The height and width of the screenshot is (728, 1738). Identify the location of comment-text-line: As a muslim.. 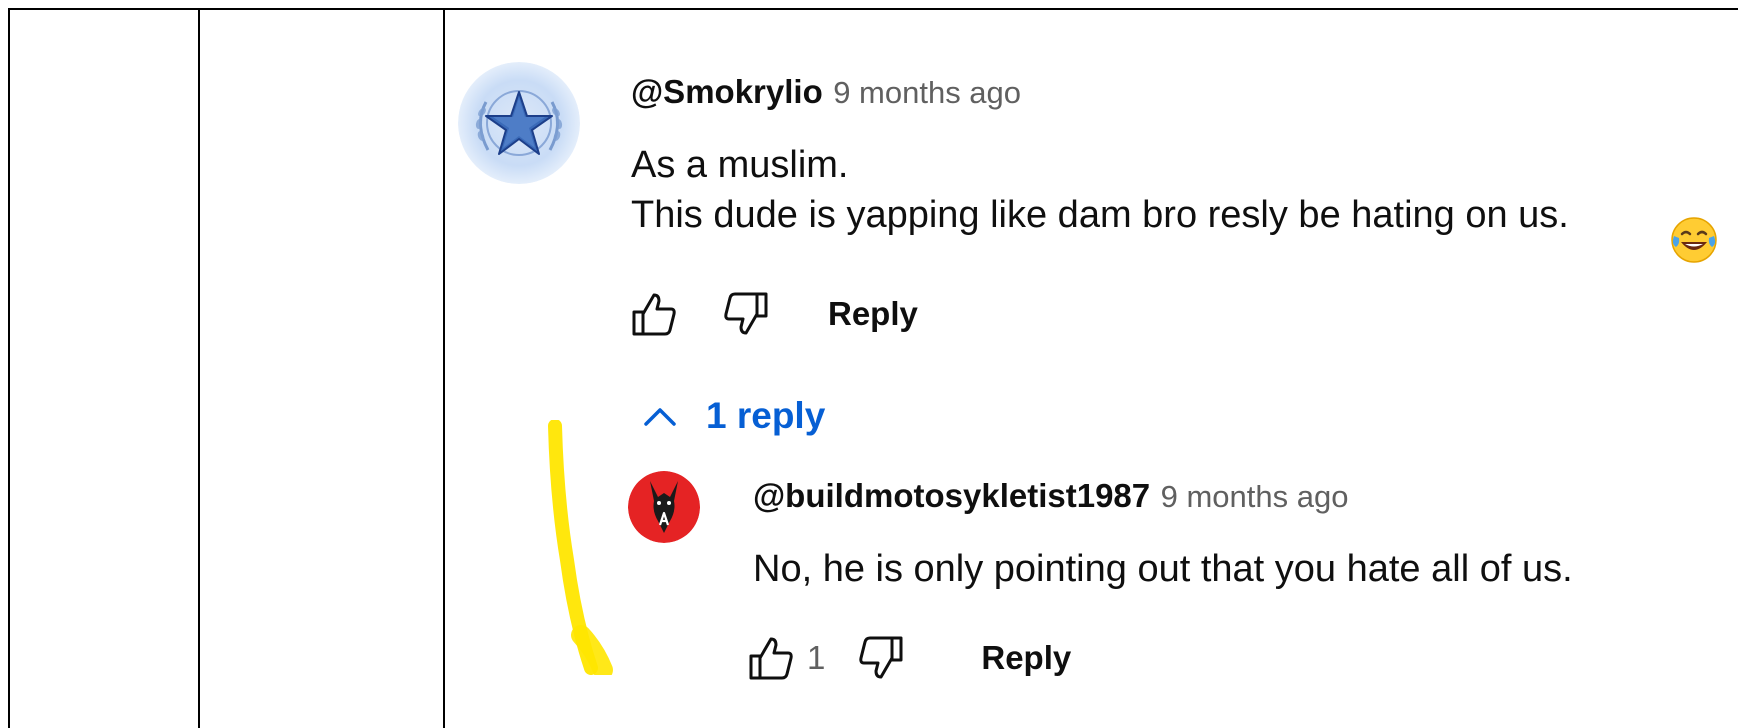
(740, 165).